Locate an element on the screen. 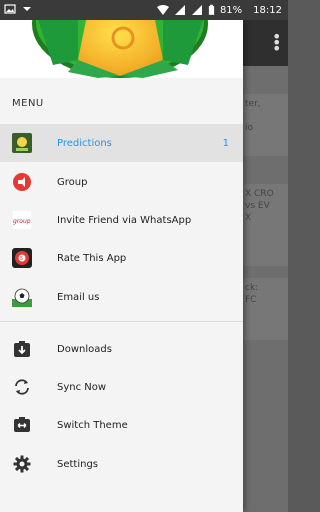  signal-icon is located at coordinates (179, 10).